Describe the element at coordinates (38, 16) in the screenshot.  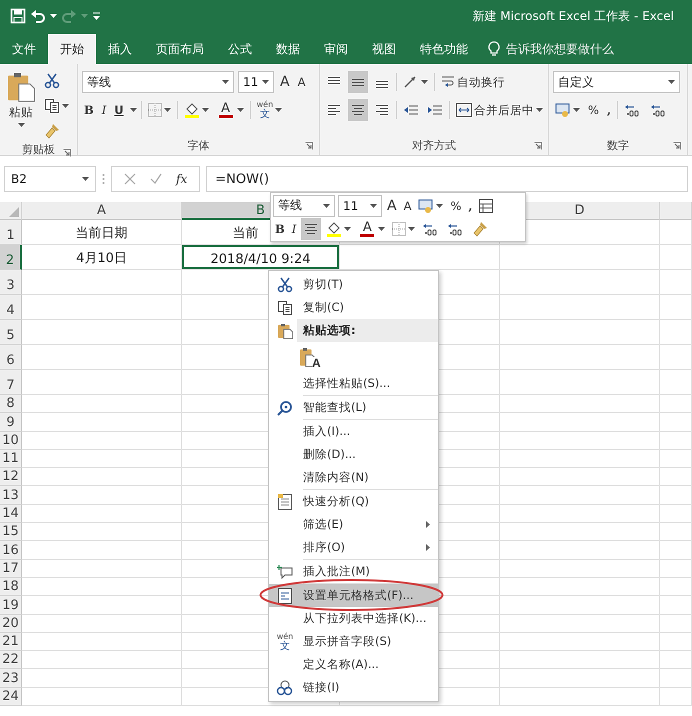
I see `undo-icon` at that location.